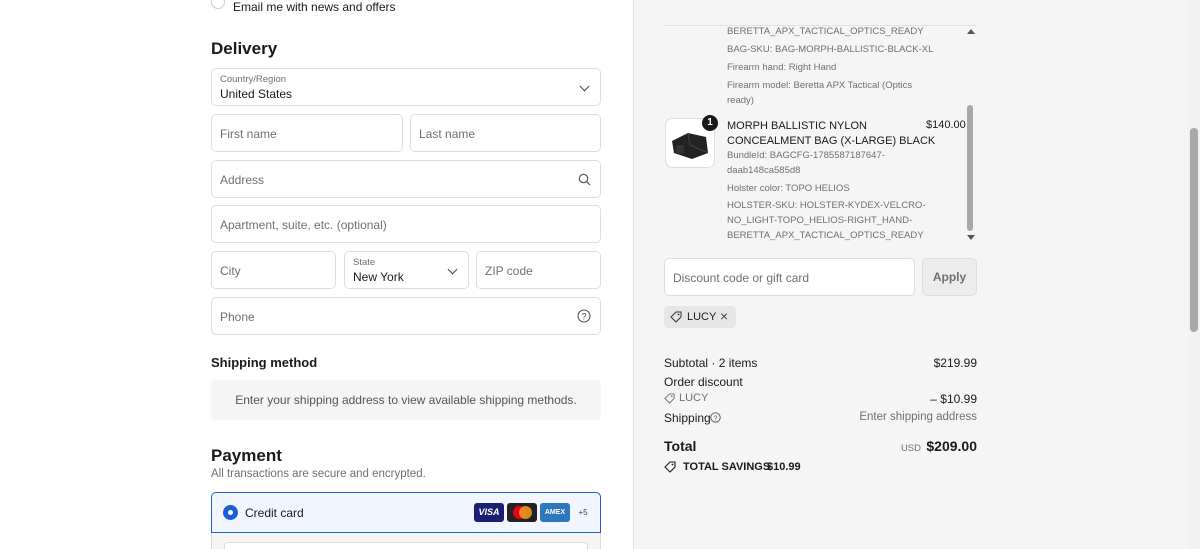  I want to click on item-detail: daab148ca585d8, so click(764, 170).